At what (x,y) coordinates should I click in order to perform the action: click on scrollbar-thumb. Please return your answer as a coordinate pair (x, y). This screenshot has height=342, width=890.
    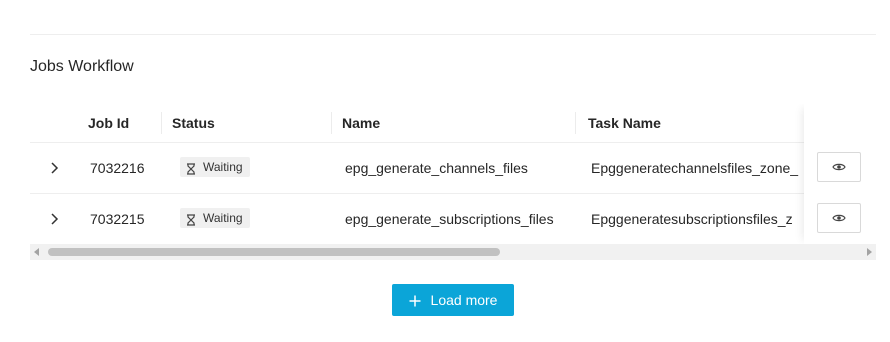
    Looking at the image, I should click on (274, 252).